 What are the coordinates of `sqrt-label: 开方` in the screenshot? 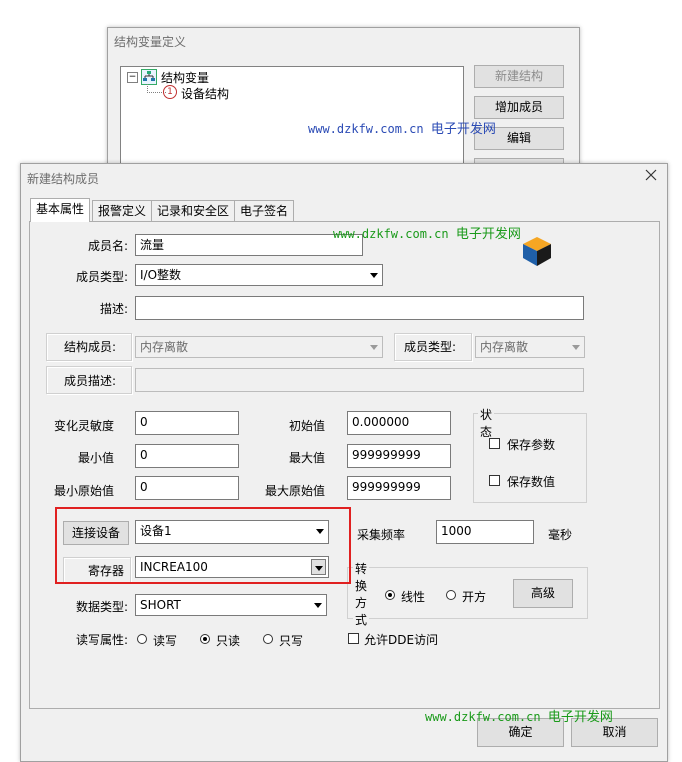 It's located at (474, 597).